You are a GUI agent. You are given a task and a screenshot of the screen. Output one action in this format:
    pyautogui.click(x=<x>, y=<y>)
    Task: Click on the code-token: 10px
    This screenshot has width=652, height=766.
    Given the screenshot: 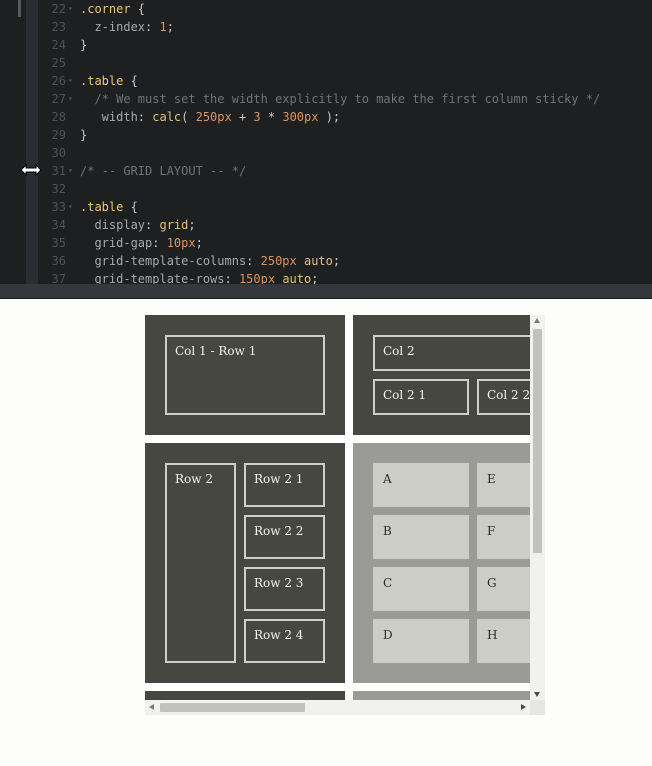 What is the action you would take?
    pyautogui.click(x=181, y=243)
    